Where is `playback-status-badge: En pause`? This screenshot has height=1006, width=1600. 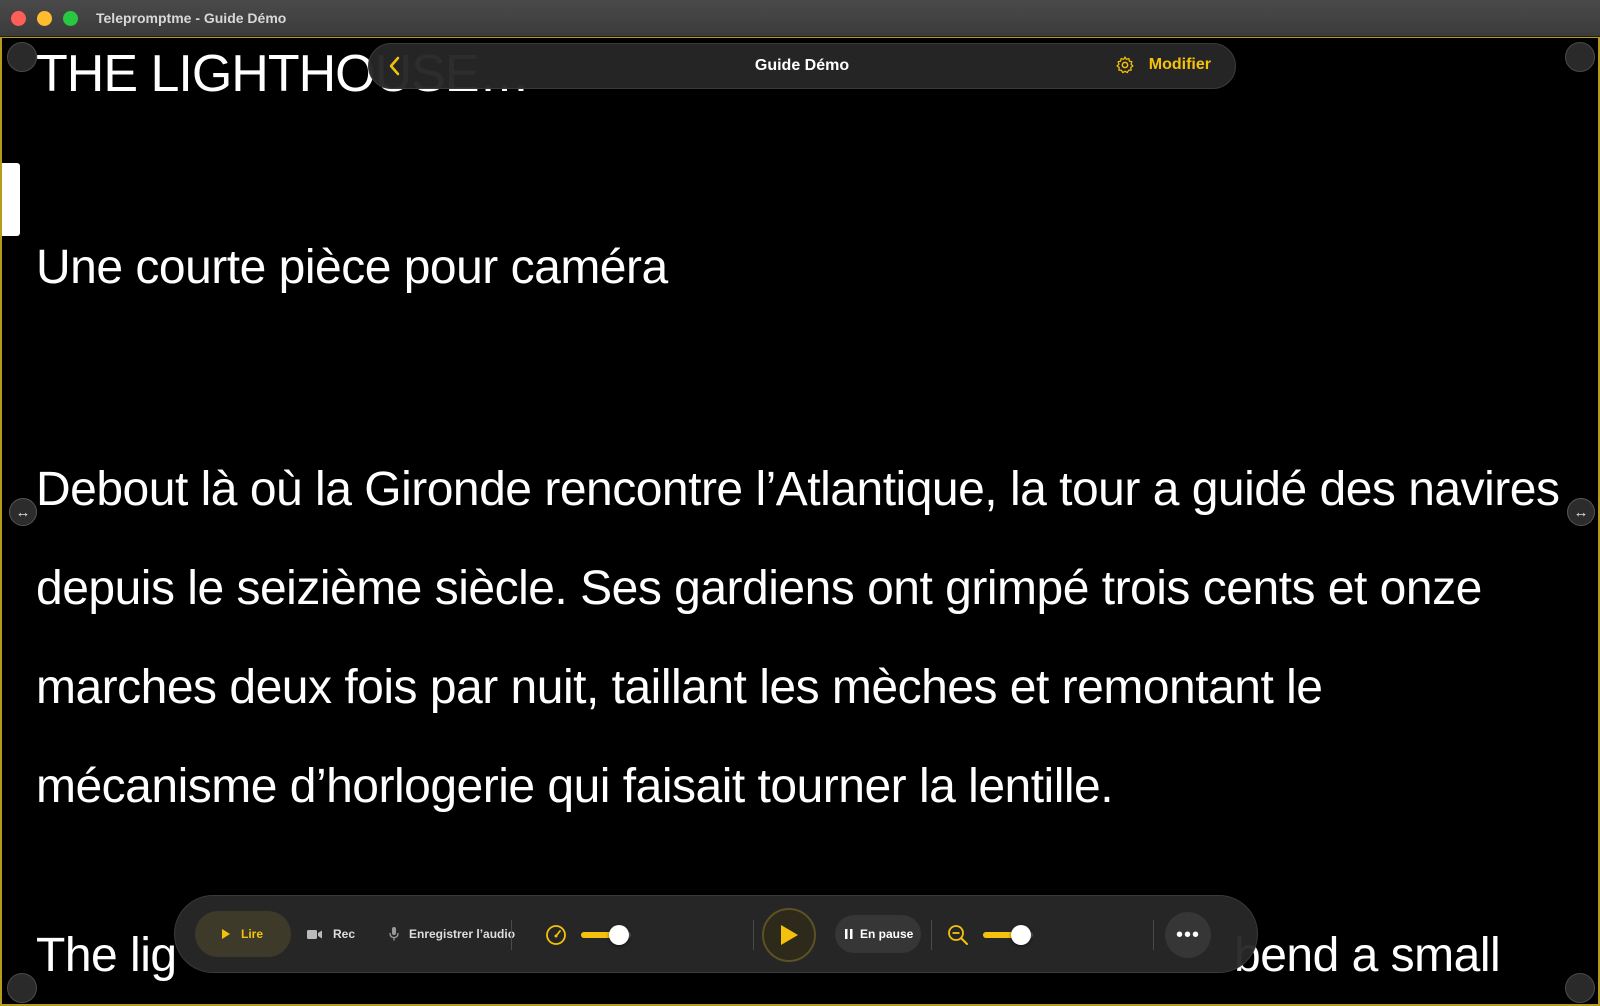 playback-status-badge: En pause is located at coordinates (878, 934).